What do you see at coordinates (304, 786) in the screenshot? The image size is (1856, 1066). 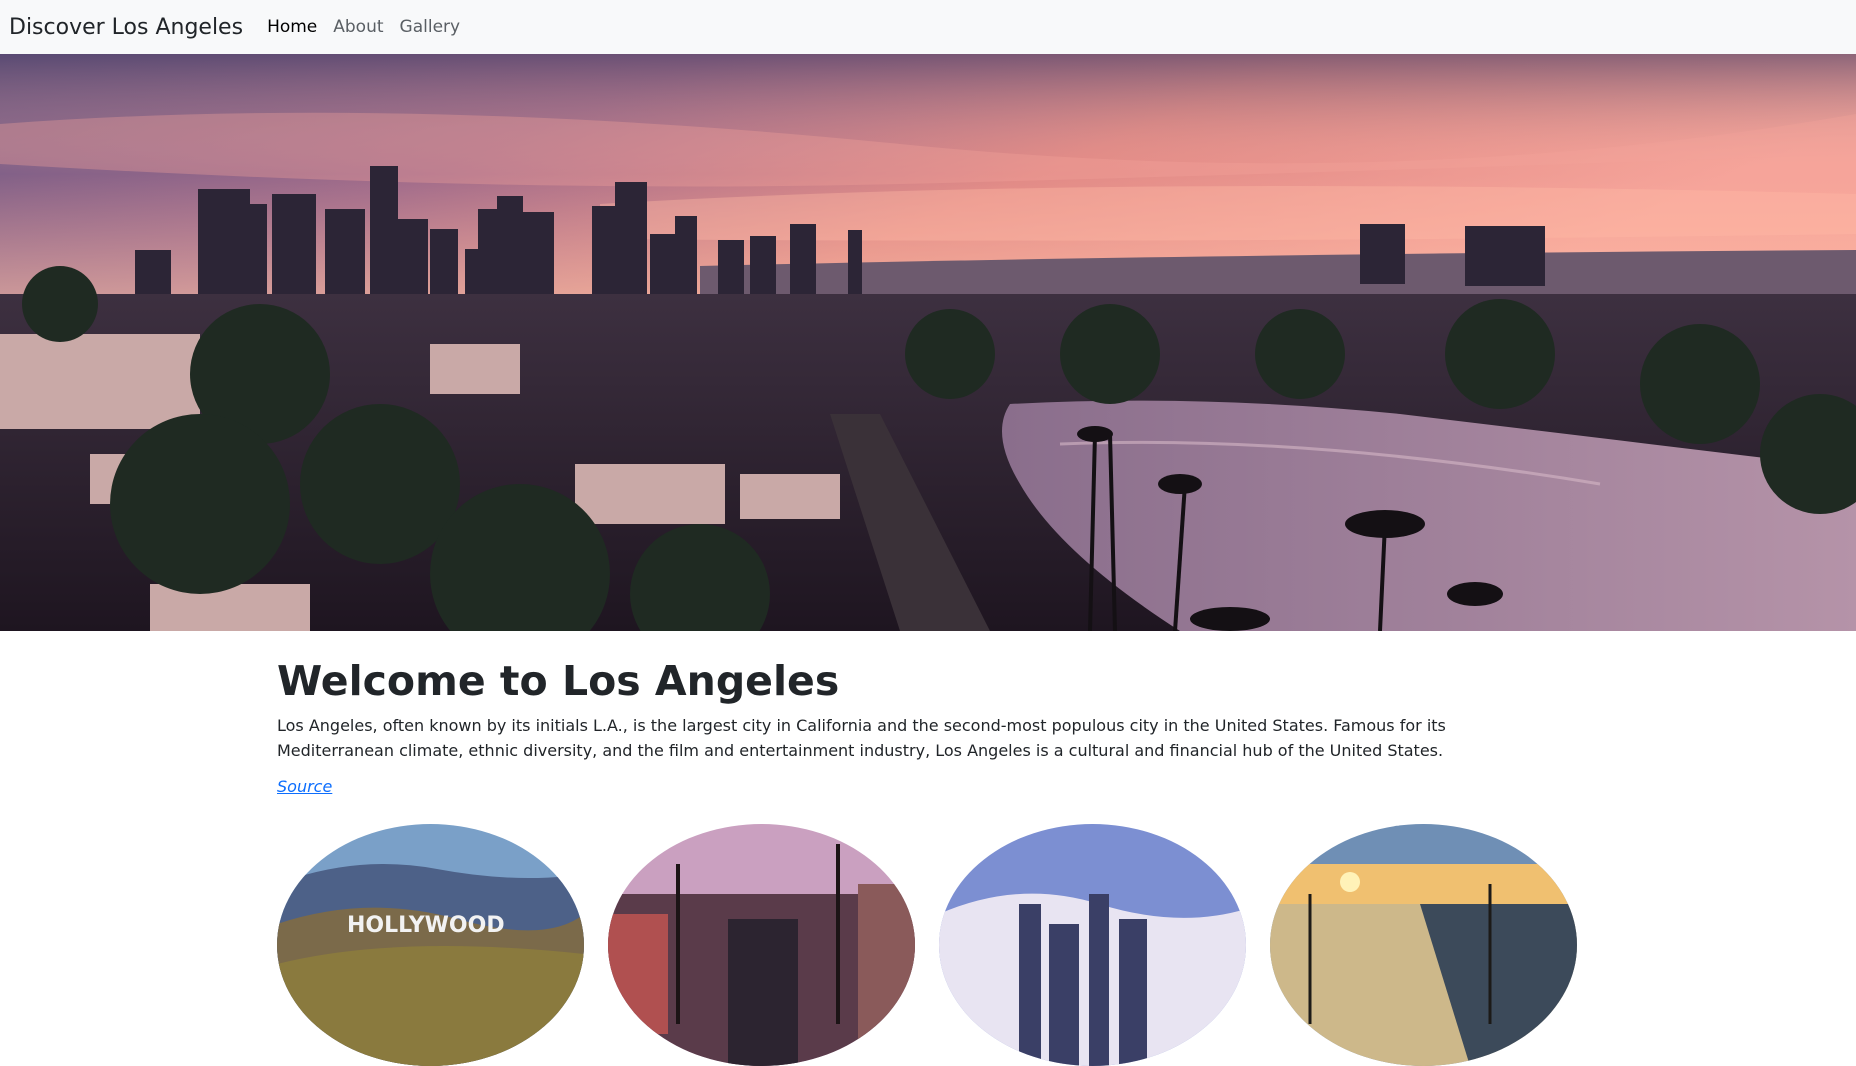 I see `source-link: Source` at bounding box center [304, 786].